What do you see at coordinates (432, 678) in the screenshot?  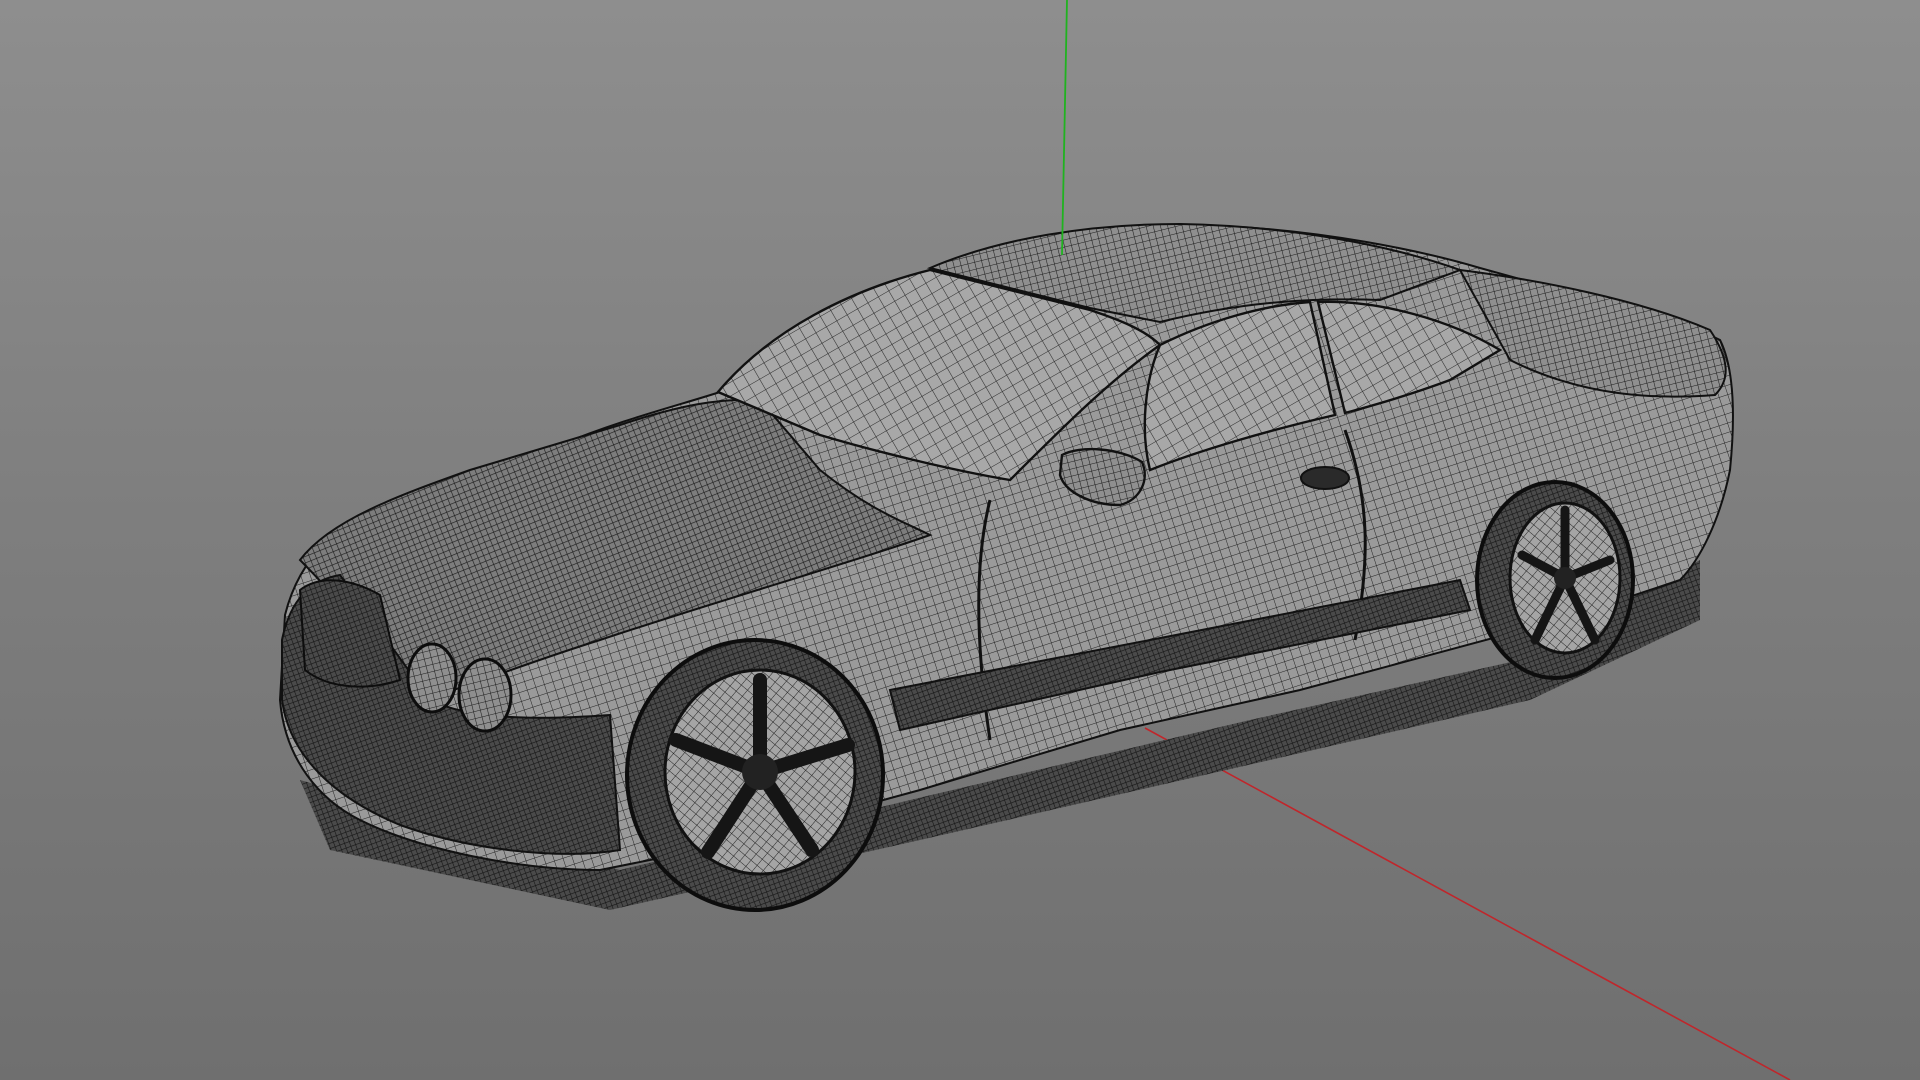 I see `headlight-left` at bounding box center [432, 678].